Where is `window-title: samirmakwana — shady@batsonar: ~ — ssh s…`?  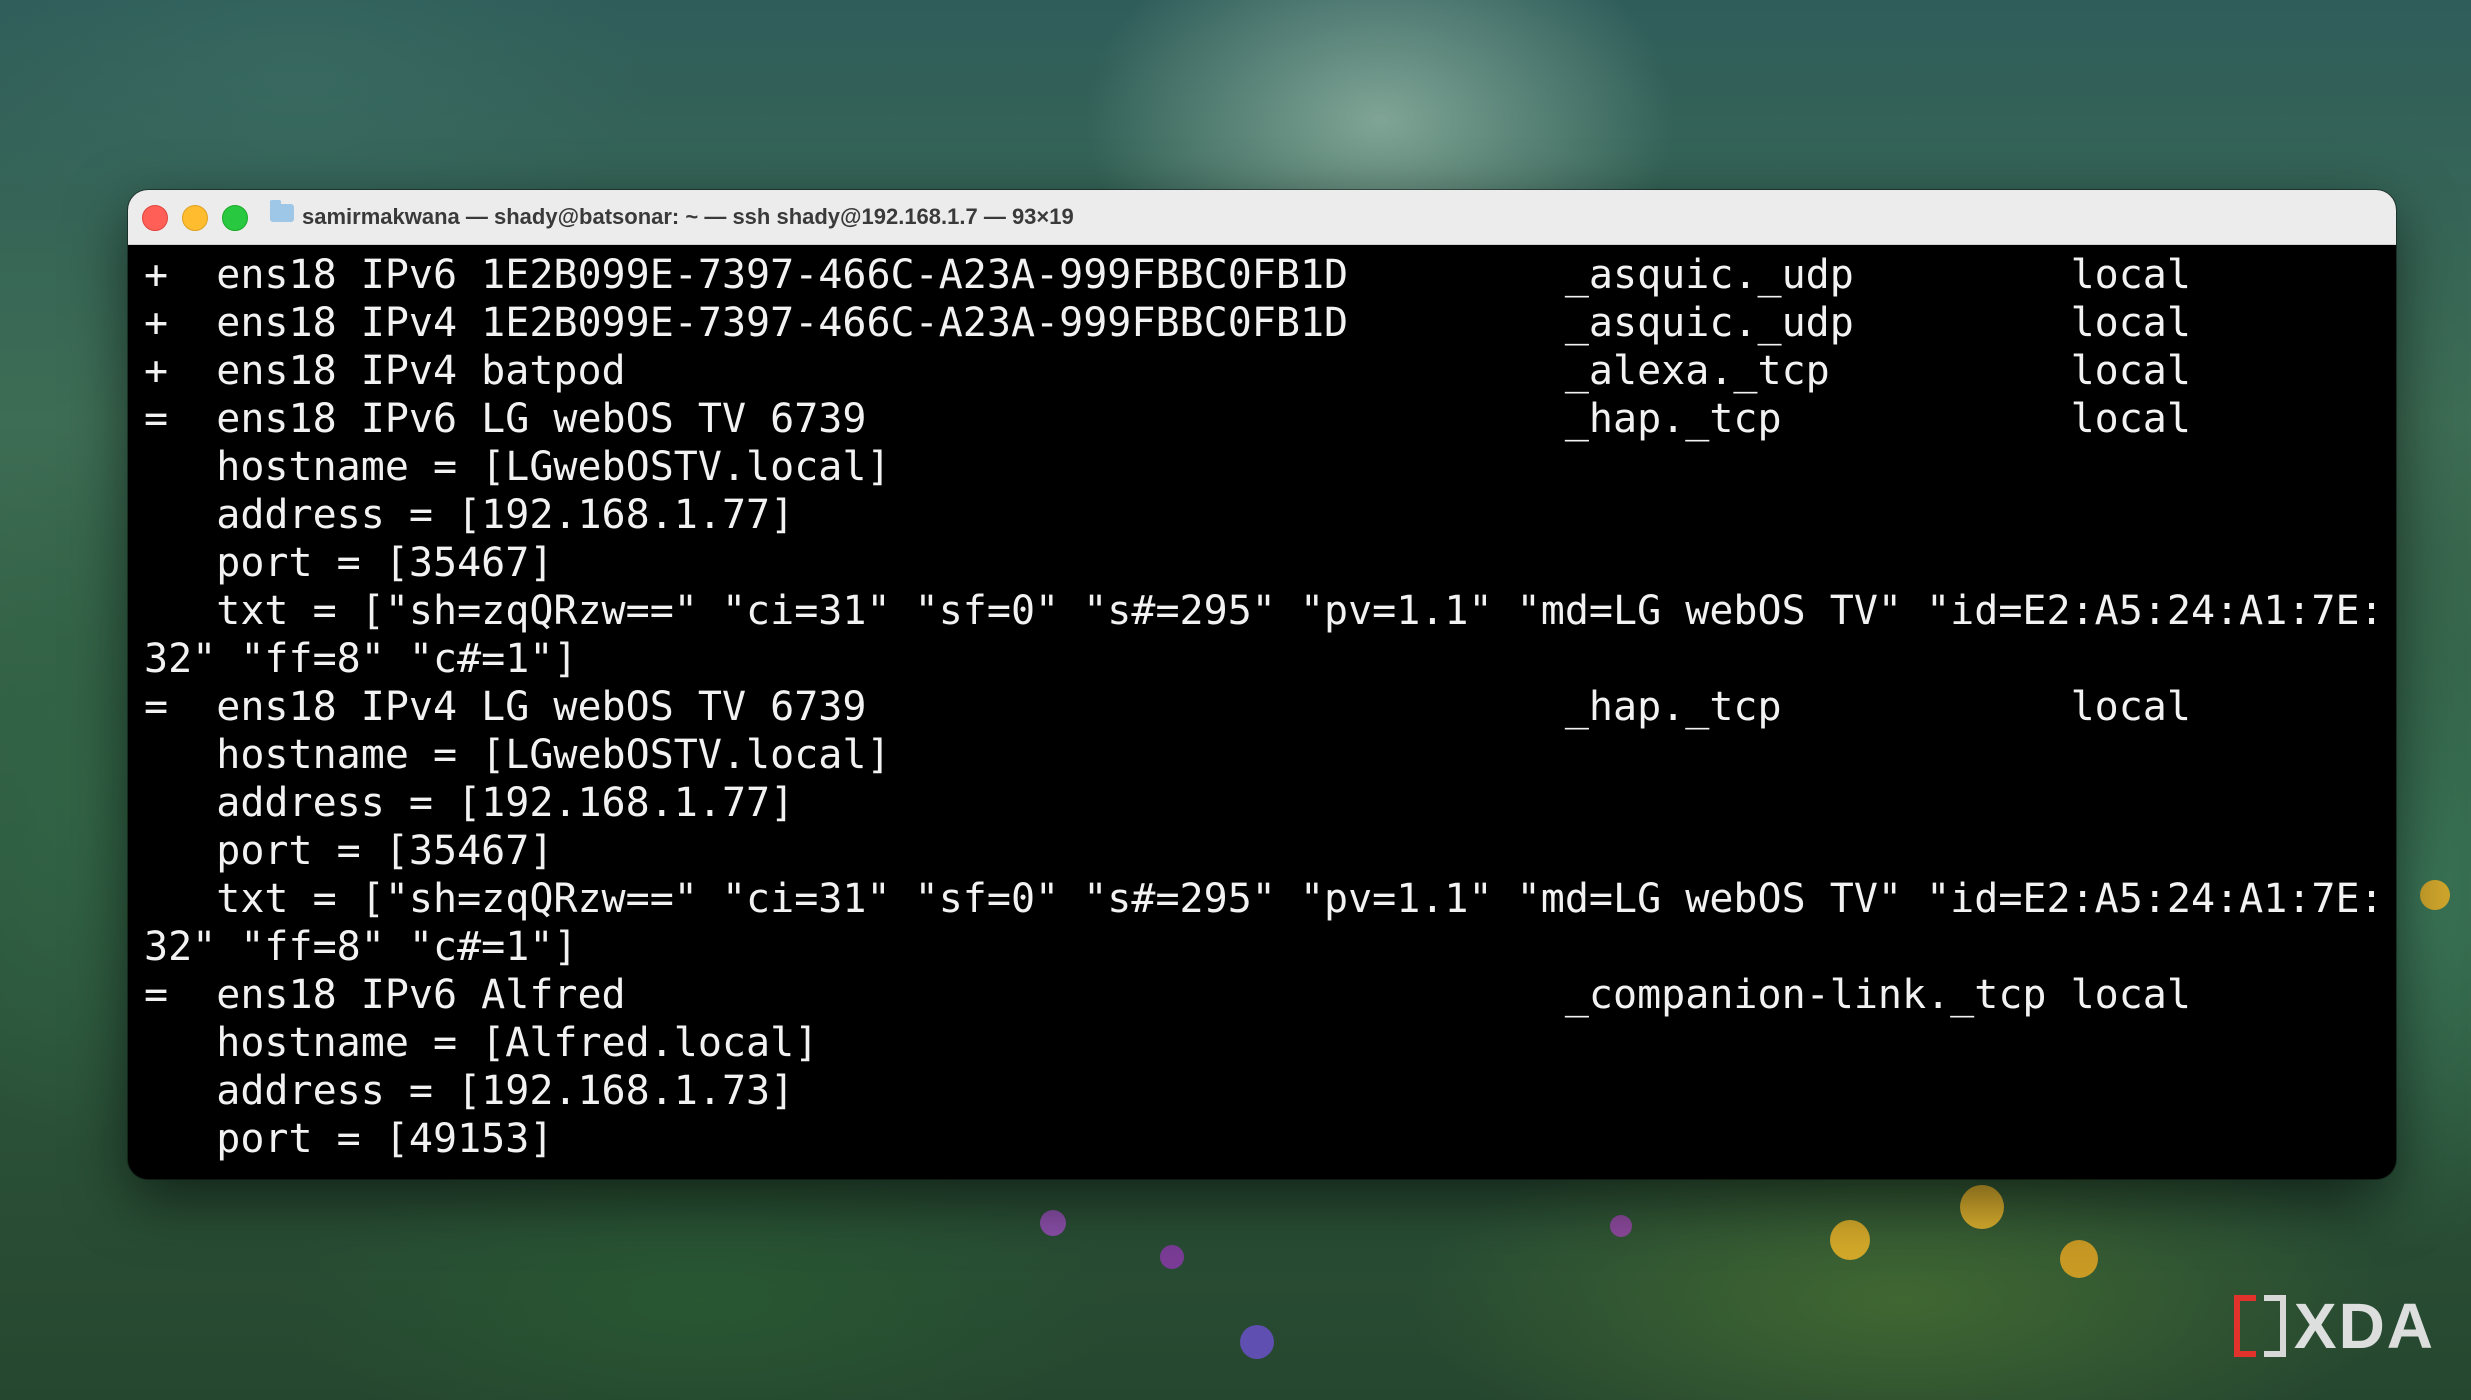
window-title: samirmakwana — shady@batsonar: ~ — ssh s… is located at coordinates (688, 216).